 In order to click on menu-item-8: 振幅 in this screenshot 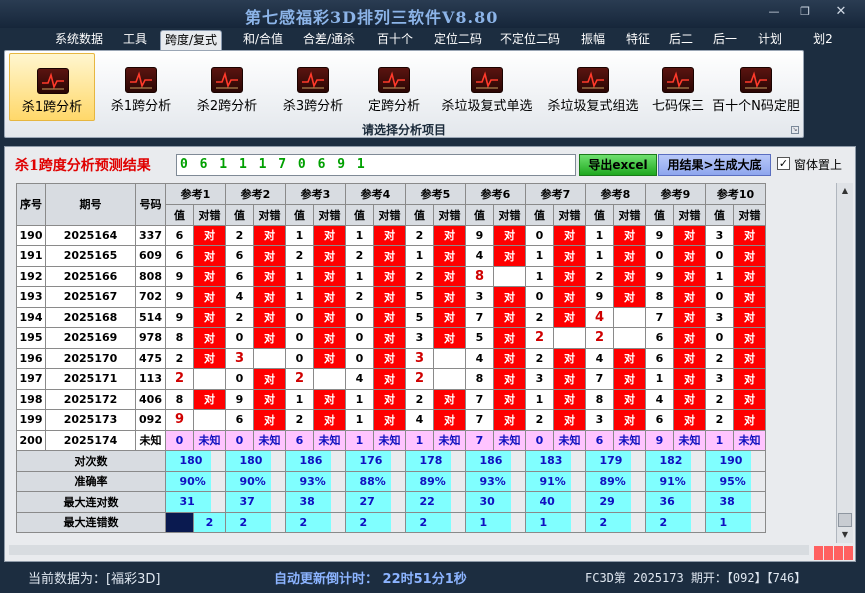, I will do `click(593, 40)`.